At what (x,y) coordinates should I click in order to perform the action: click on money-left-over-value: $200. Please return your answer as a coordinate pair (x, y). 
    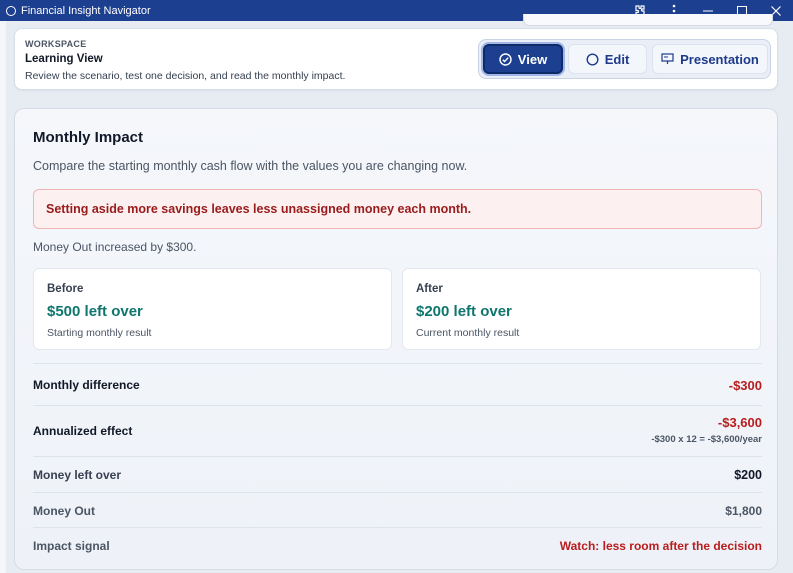
    Looking at the image, I should click on (748, 475).